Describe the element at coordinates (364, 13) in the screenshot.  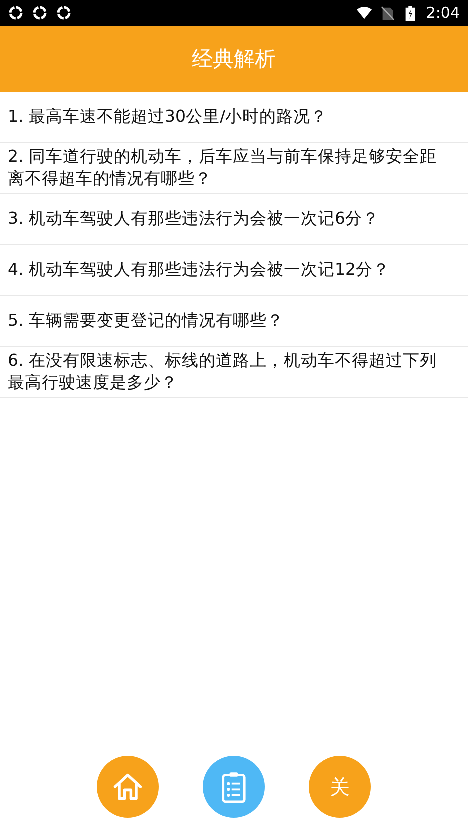
I see `wifi-icon` at that location.